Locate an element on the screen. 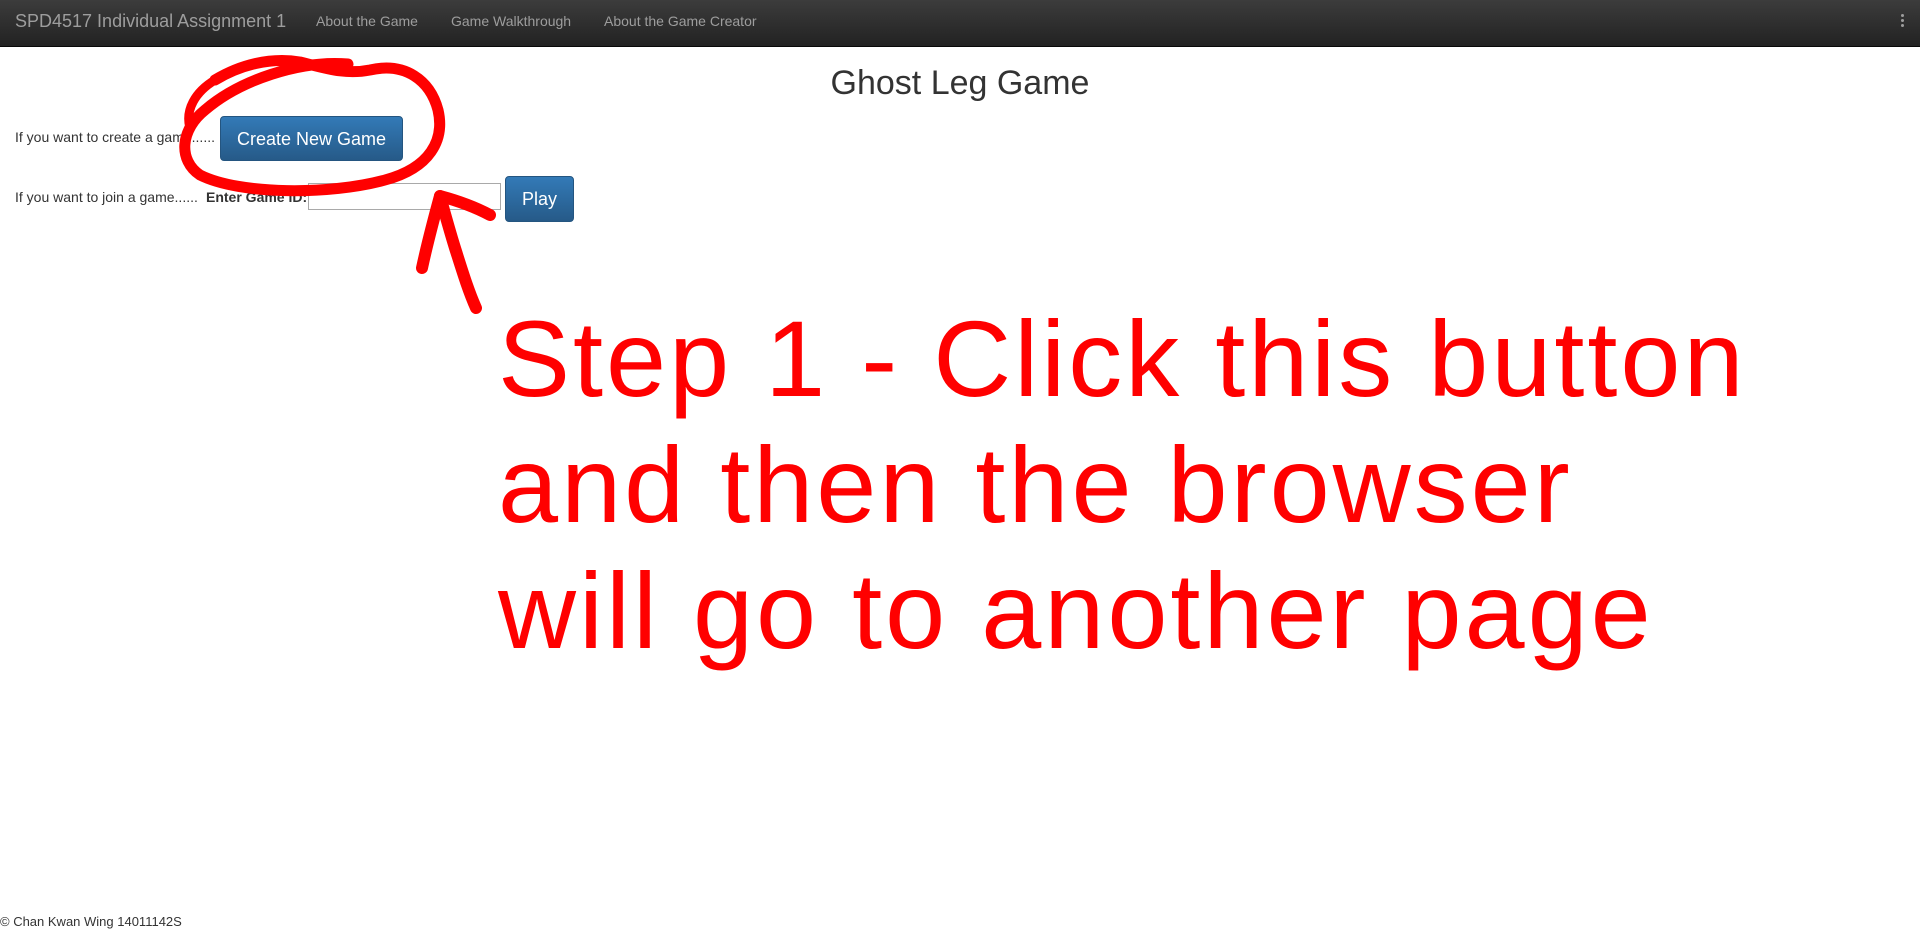 This screenshot has height=942, width=1920. hand-drawn-arrow-shaft is located at coordinates (458, 252).